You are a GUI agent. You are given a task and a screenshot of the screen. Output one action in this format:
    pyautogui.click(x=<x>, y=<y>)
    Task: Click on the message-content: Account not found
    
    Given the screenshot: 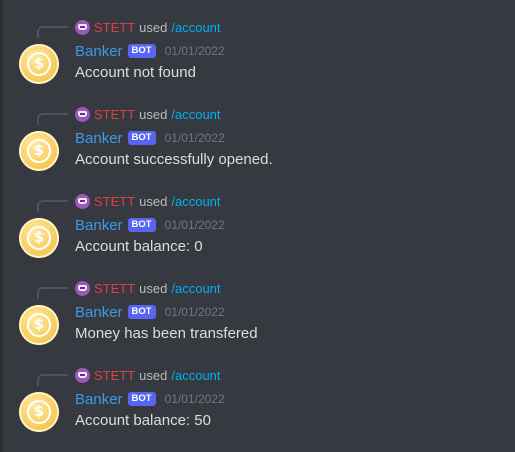 What is the action you would take?
    pyautogui.click(x=135, y=72)
    